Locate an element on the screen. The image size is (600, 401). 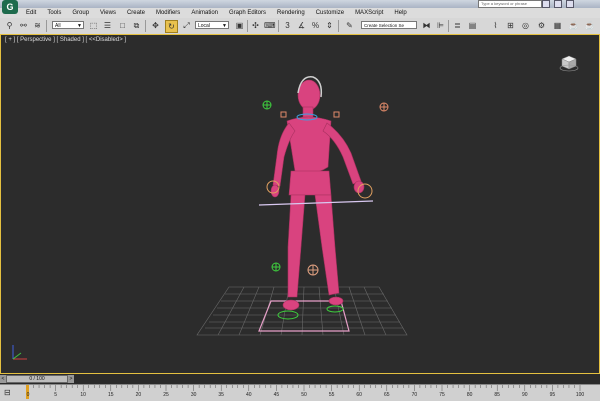
select-manipulate-icon: ✣ is located at coordinates (255, 25).